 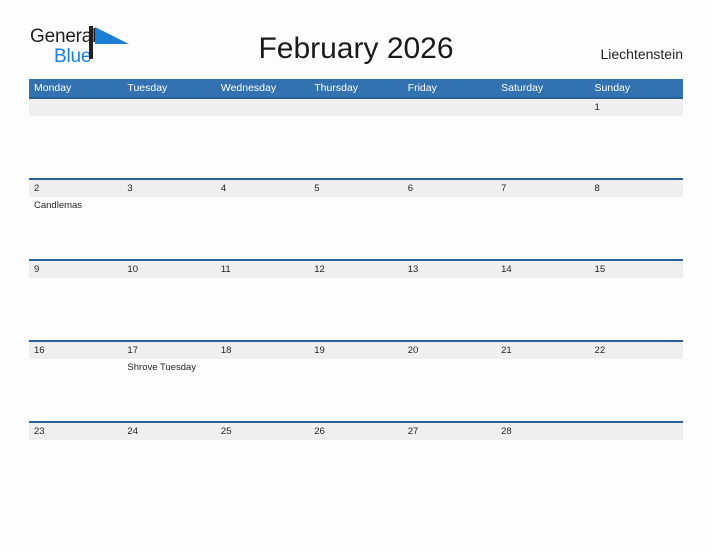 I want to click on day-number: 6, so click(x=449, y=188).